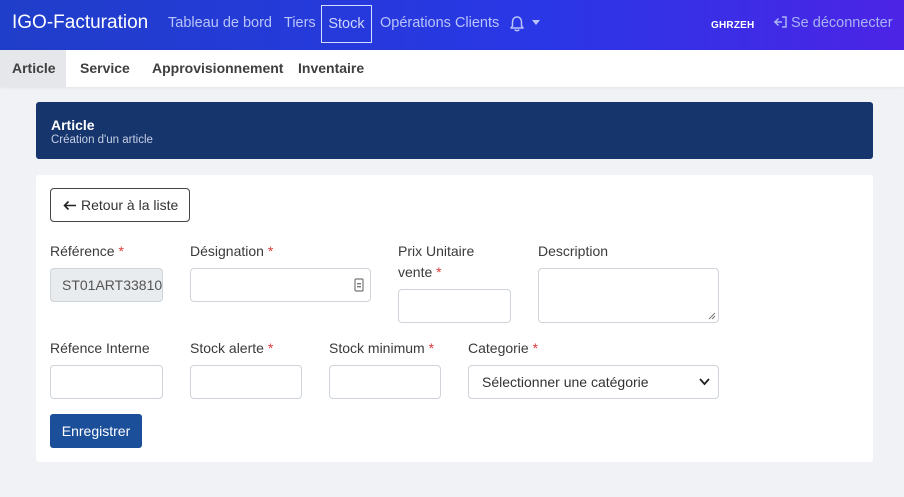 The width and height of the screenshot is (904, 497). I want to click on stock-minimum-input, so click(385, 382).